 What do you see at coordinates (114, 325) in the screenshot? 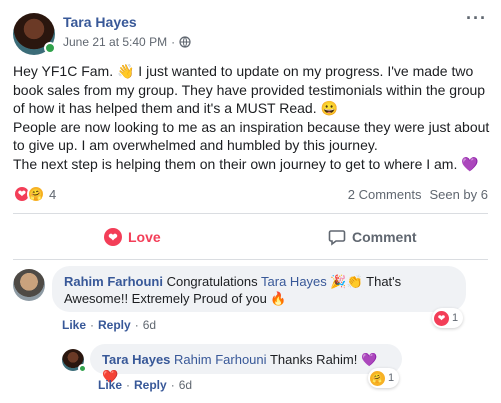
I see `comment-reply-link: Reply` at bounding box center [114, 325].